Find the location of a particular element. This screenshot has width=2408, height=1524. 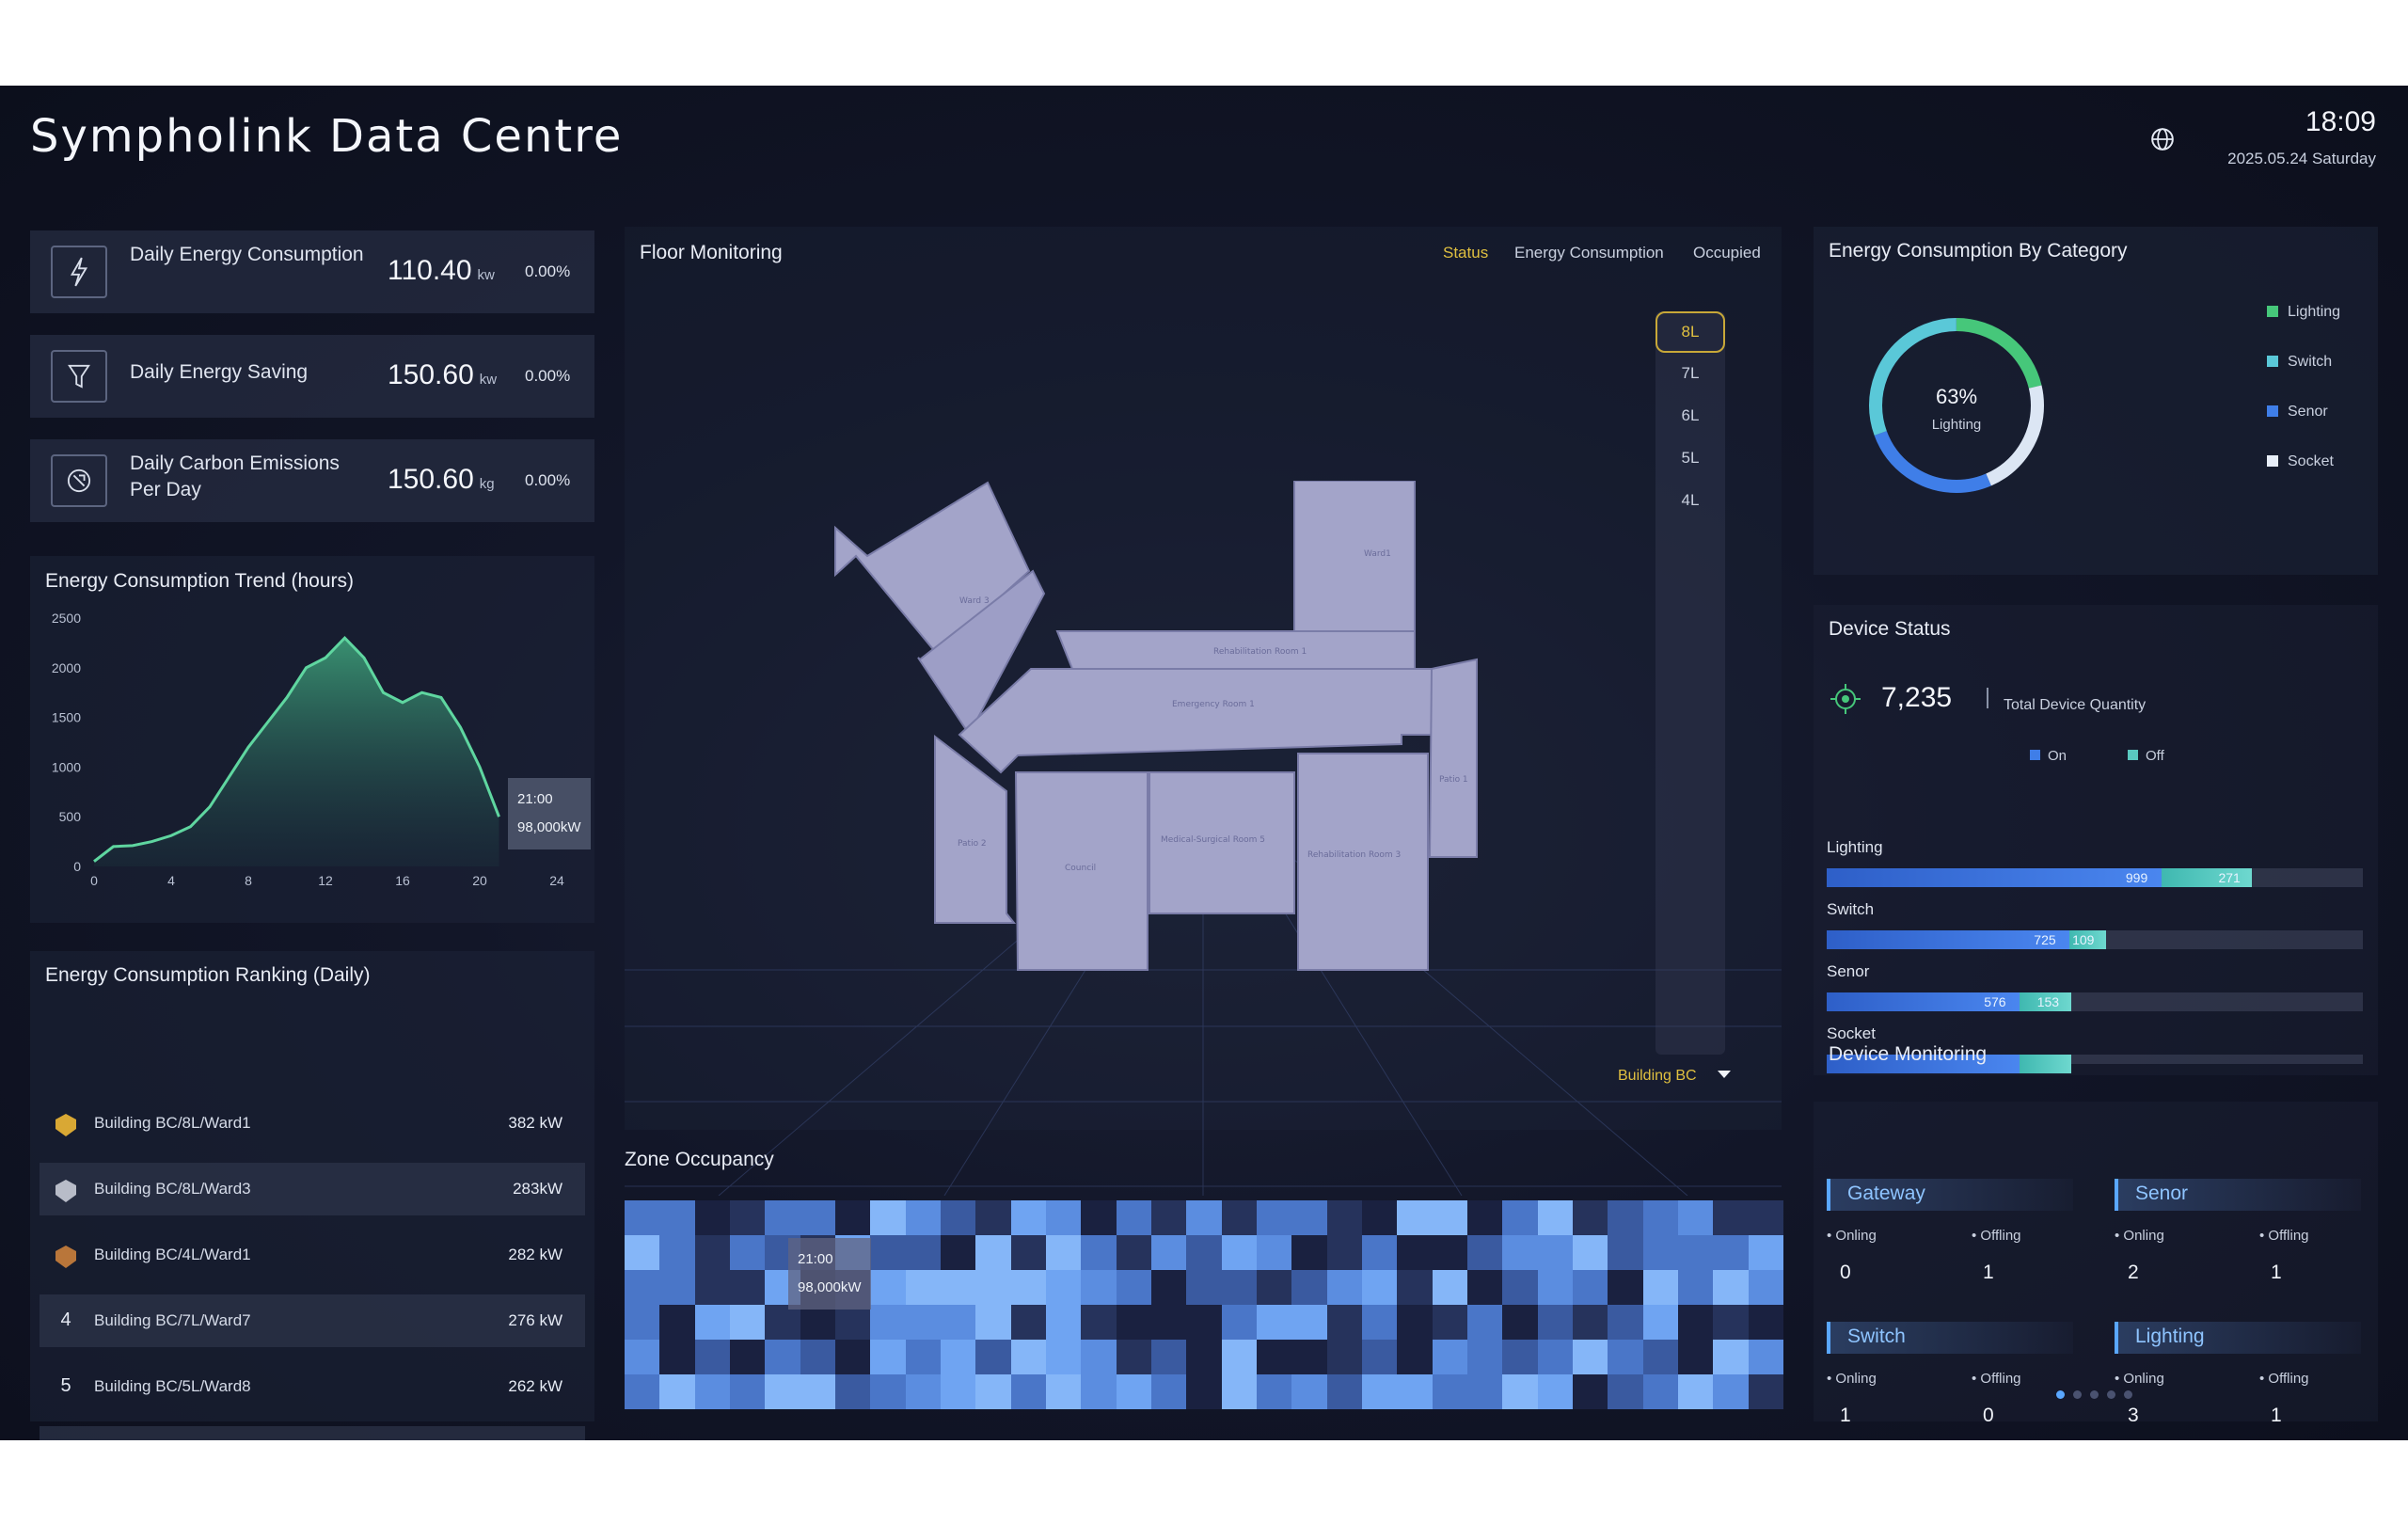

floor-5l: 5L is located at coordinates (1691, 459).